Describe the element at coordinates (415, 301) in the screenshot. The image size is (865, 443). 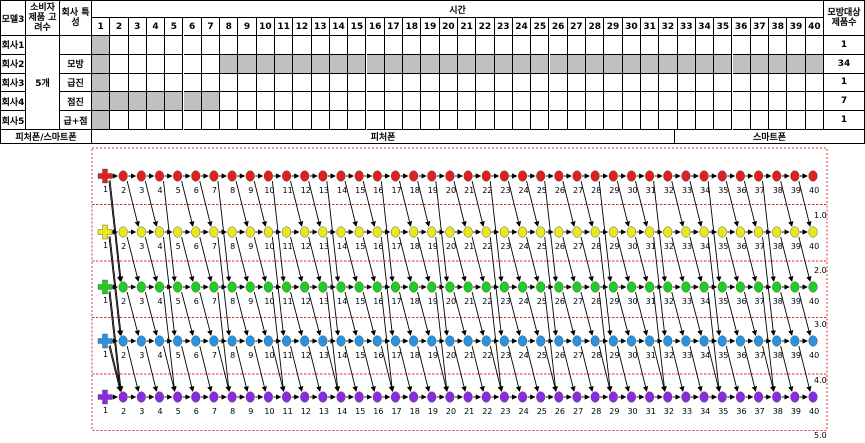
I see `node-label: 18` at that location.